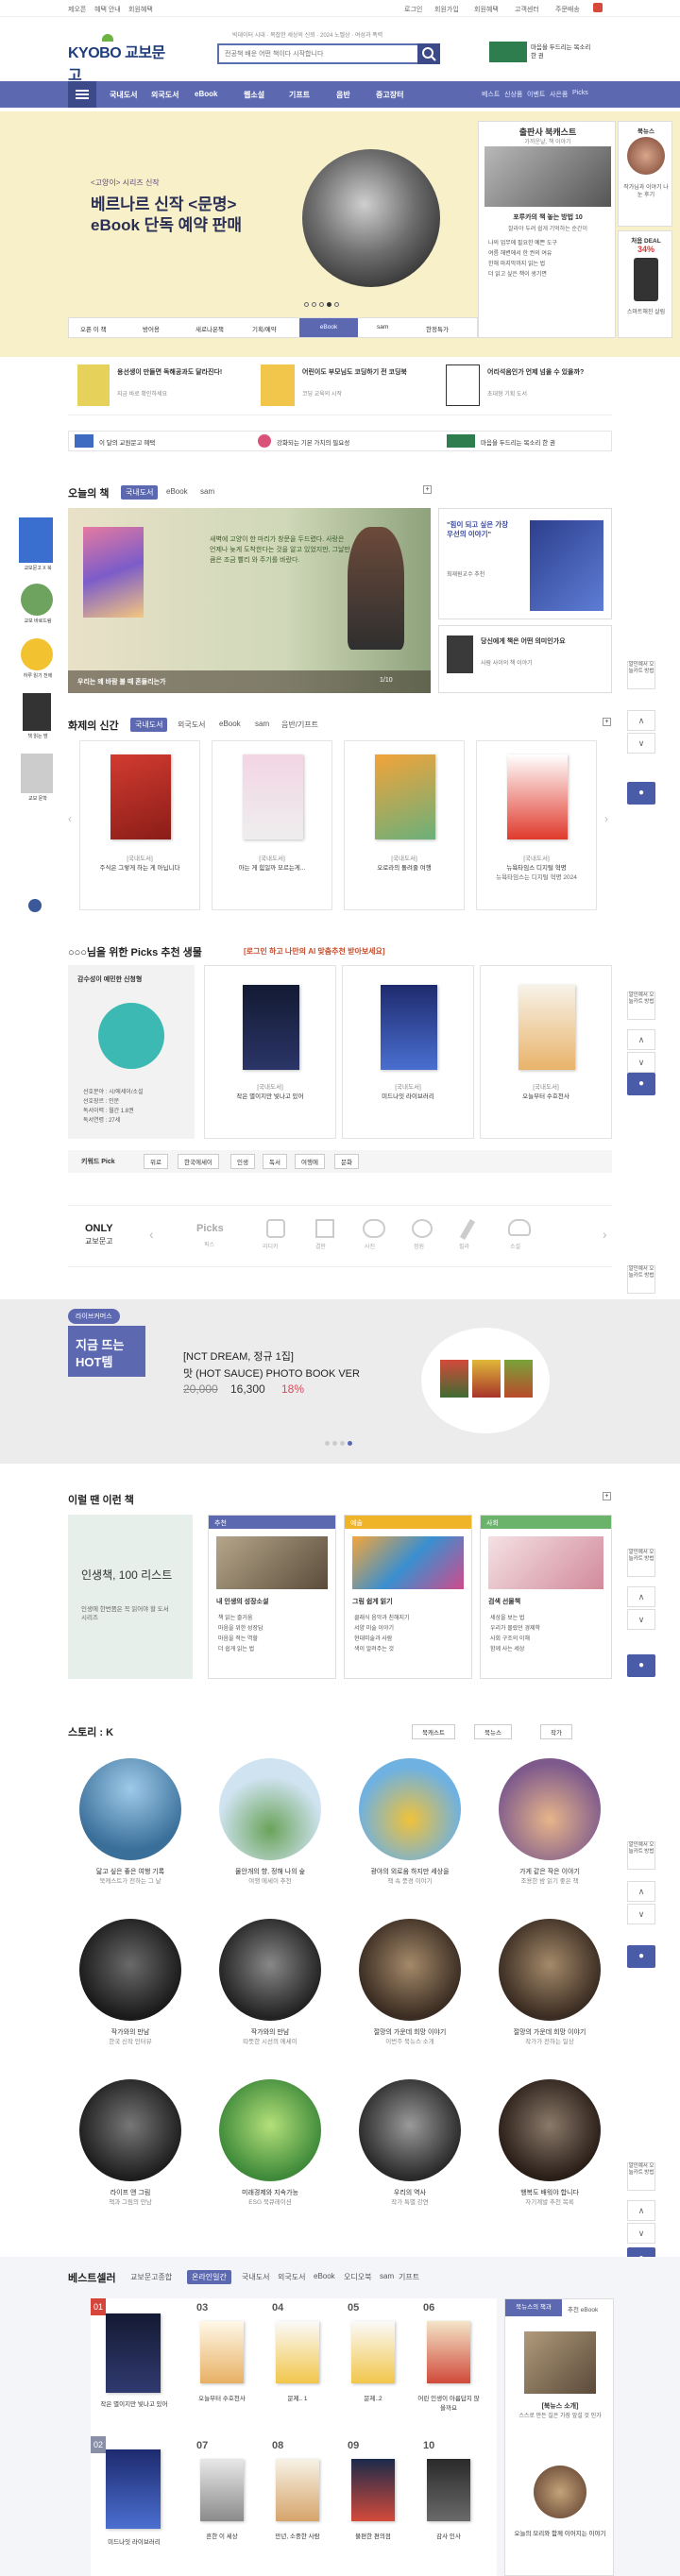  I want to click on util-help: 고객센터, so click(527, 9).